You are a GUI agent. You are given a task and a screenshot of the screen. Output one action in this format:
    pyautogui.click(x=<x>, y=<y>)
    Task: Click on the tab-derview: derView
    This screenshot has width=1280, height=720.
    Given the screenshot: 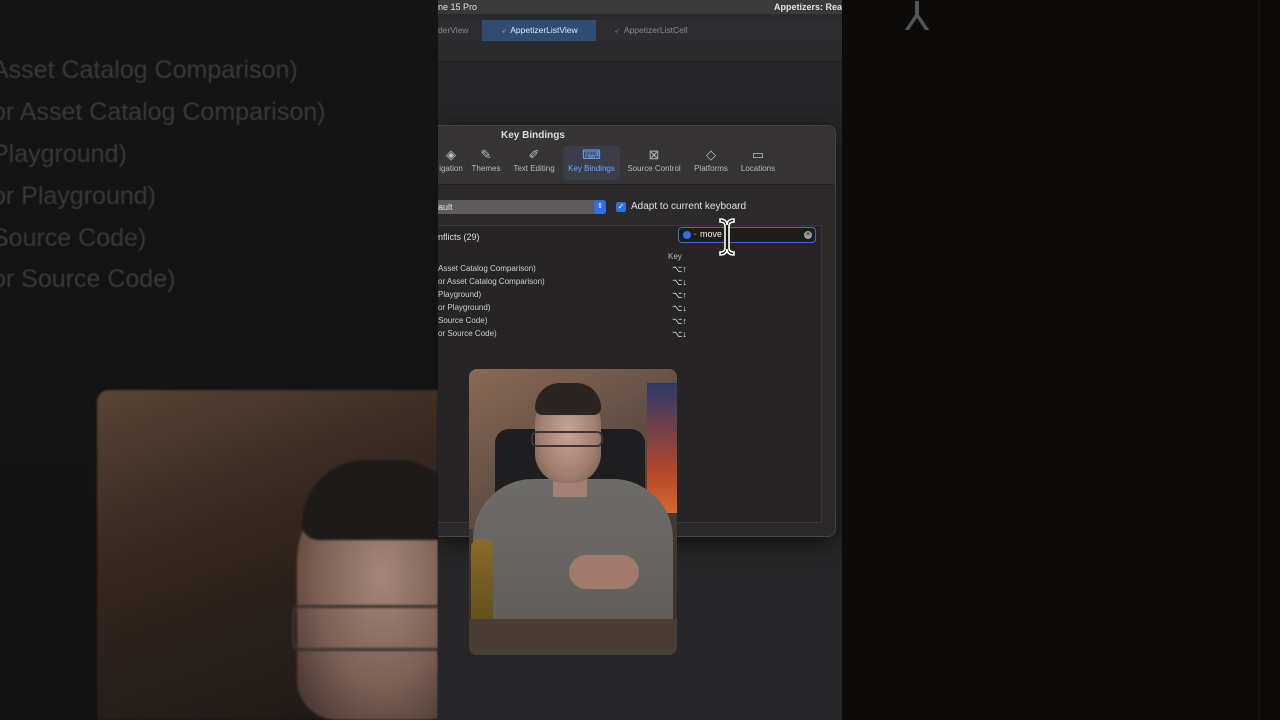 What is the action you would take?
    pyautogui.click(x=458, y=30)
    